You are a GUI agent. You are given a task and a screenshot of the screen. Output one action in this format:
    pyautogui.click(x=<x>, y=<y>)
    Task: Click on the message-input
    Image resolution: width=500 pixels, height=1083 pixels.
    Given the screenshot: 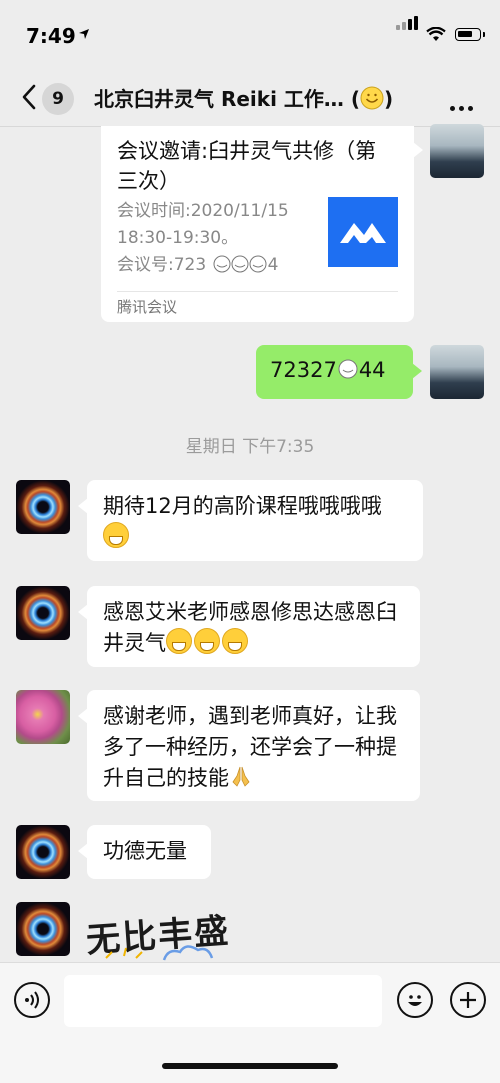 What is the action you would take?
    pyautogui.click(x=223, y=1001)
    